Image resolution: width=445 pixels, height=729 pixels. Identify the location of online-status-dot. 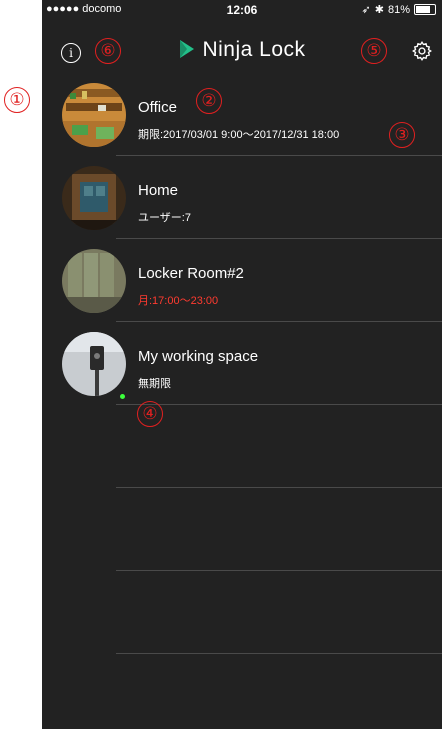
(122, 396).